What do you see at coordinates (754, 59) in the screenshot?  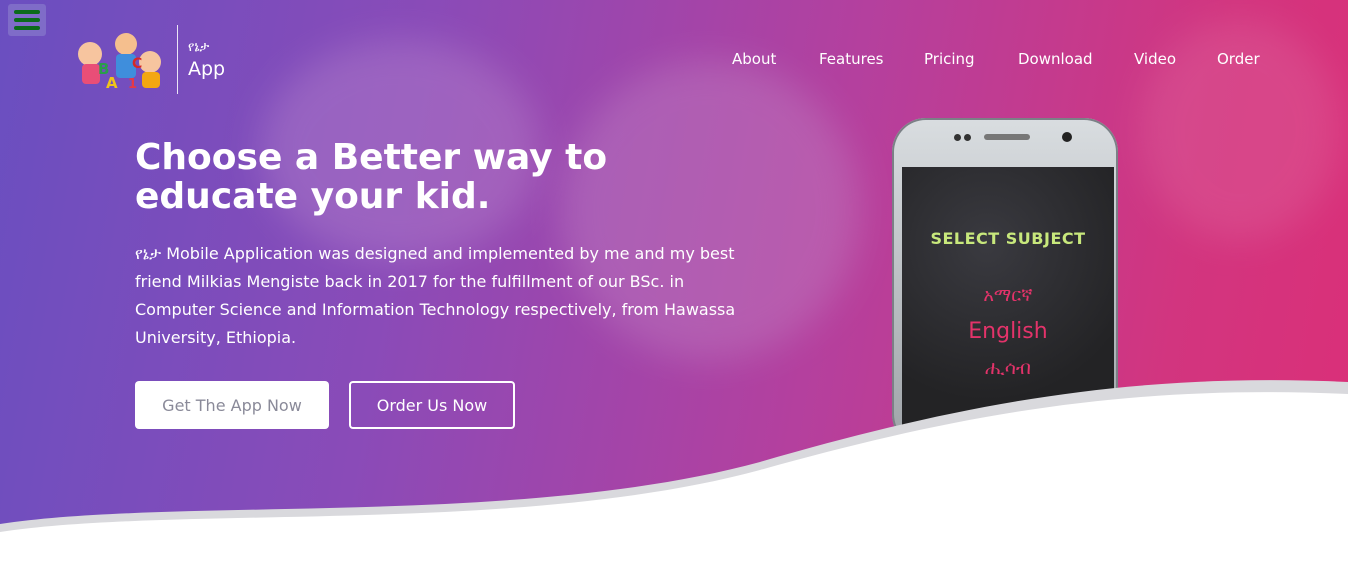 I see `nav-link-about: About` at bounding box center [754, 59].